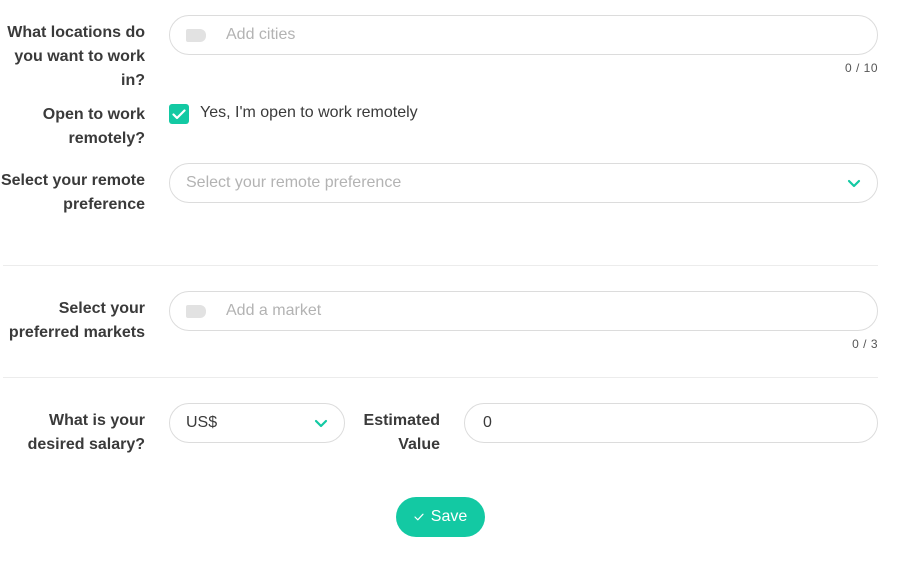 The image size is (902, 570). What do you see at coordinates (523, 35) in the screenshot?
I see `locations-input: Add cities` at bounding box center [523, 35].